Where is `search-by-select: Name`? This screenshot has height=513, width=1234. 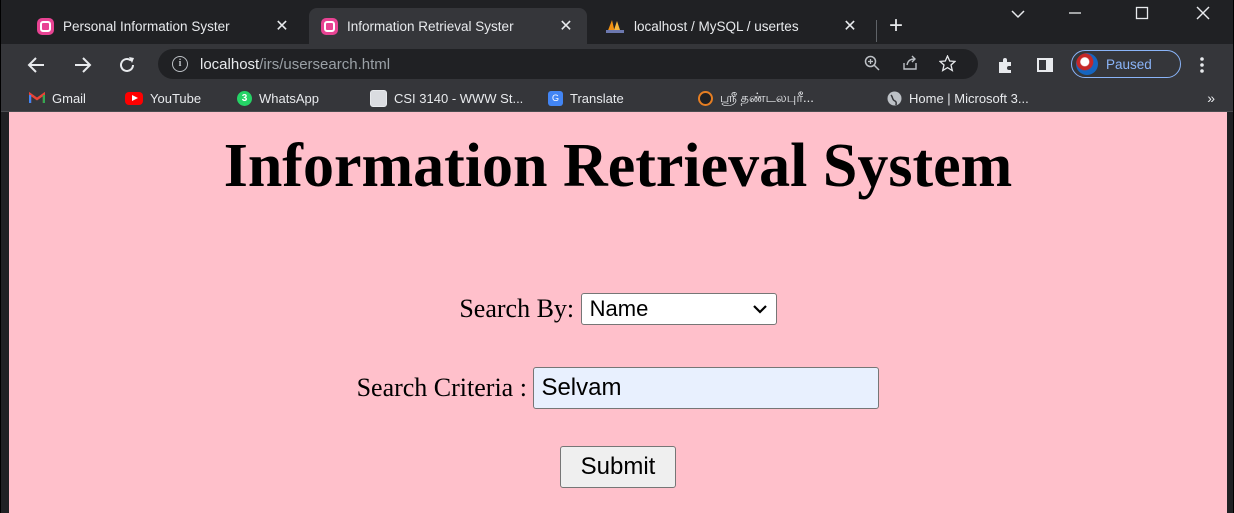 search-by-select: Name is located at coordinates (678, 309).